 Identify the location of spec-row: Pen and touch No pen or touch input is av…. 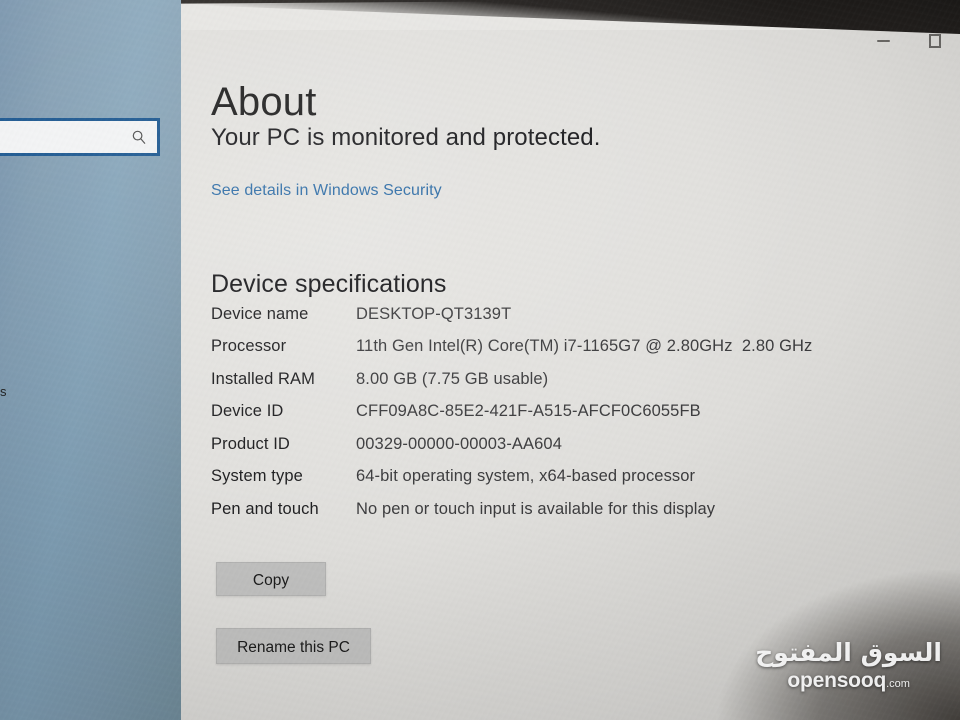
(521, 509).